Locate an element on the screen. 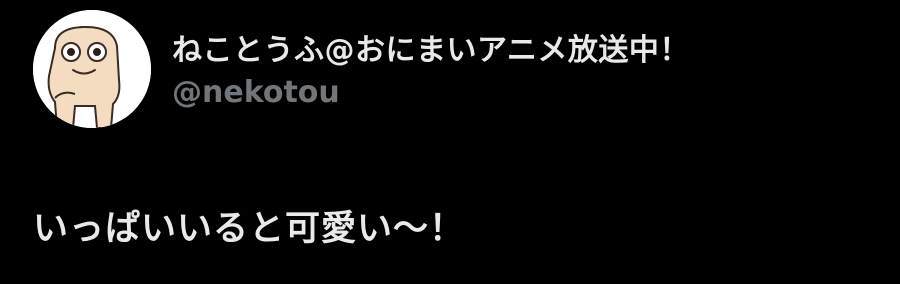  cat-tofu-avatar-icon is located at coordinates (92, 69).